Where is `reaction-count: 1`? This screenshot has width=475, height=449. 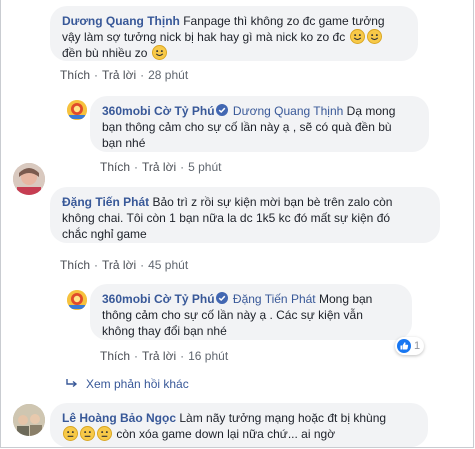 reaction-count: 1 is located at coordinates (417, 346).